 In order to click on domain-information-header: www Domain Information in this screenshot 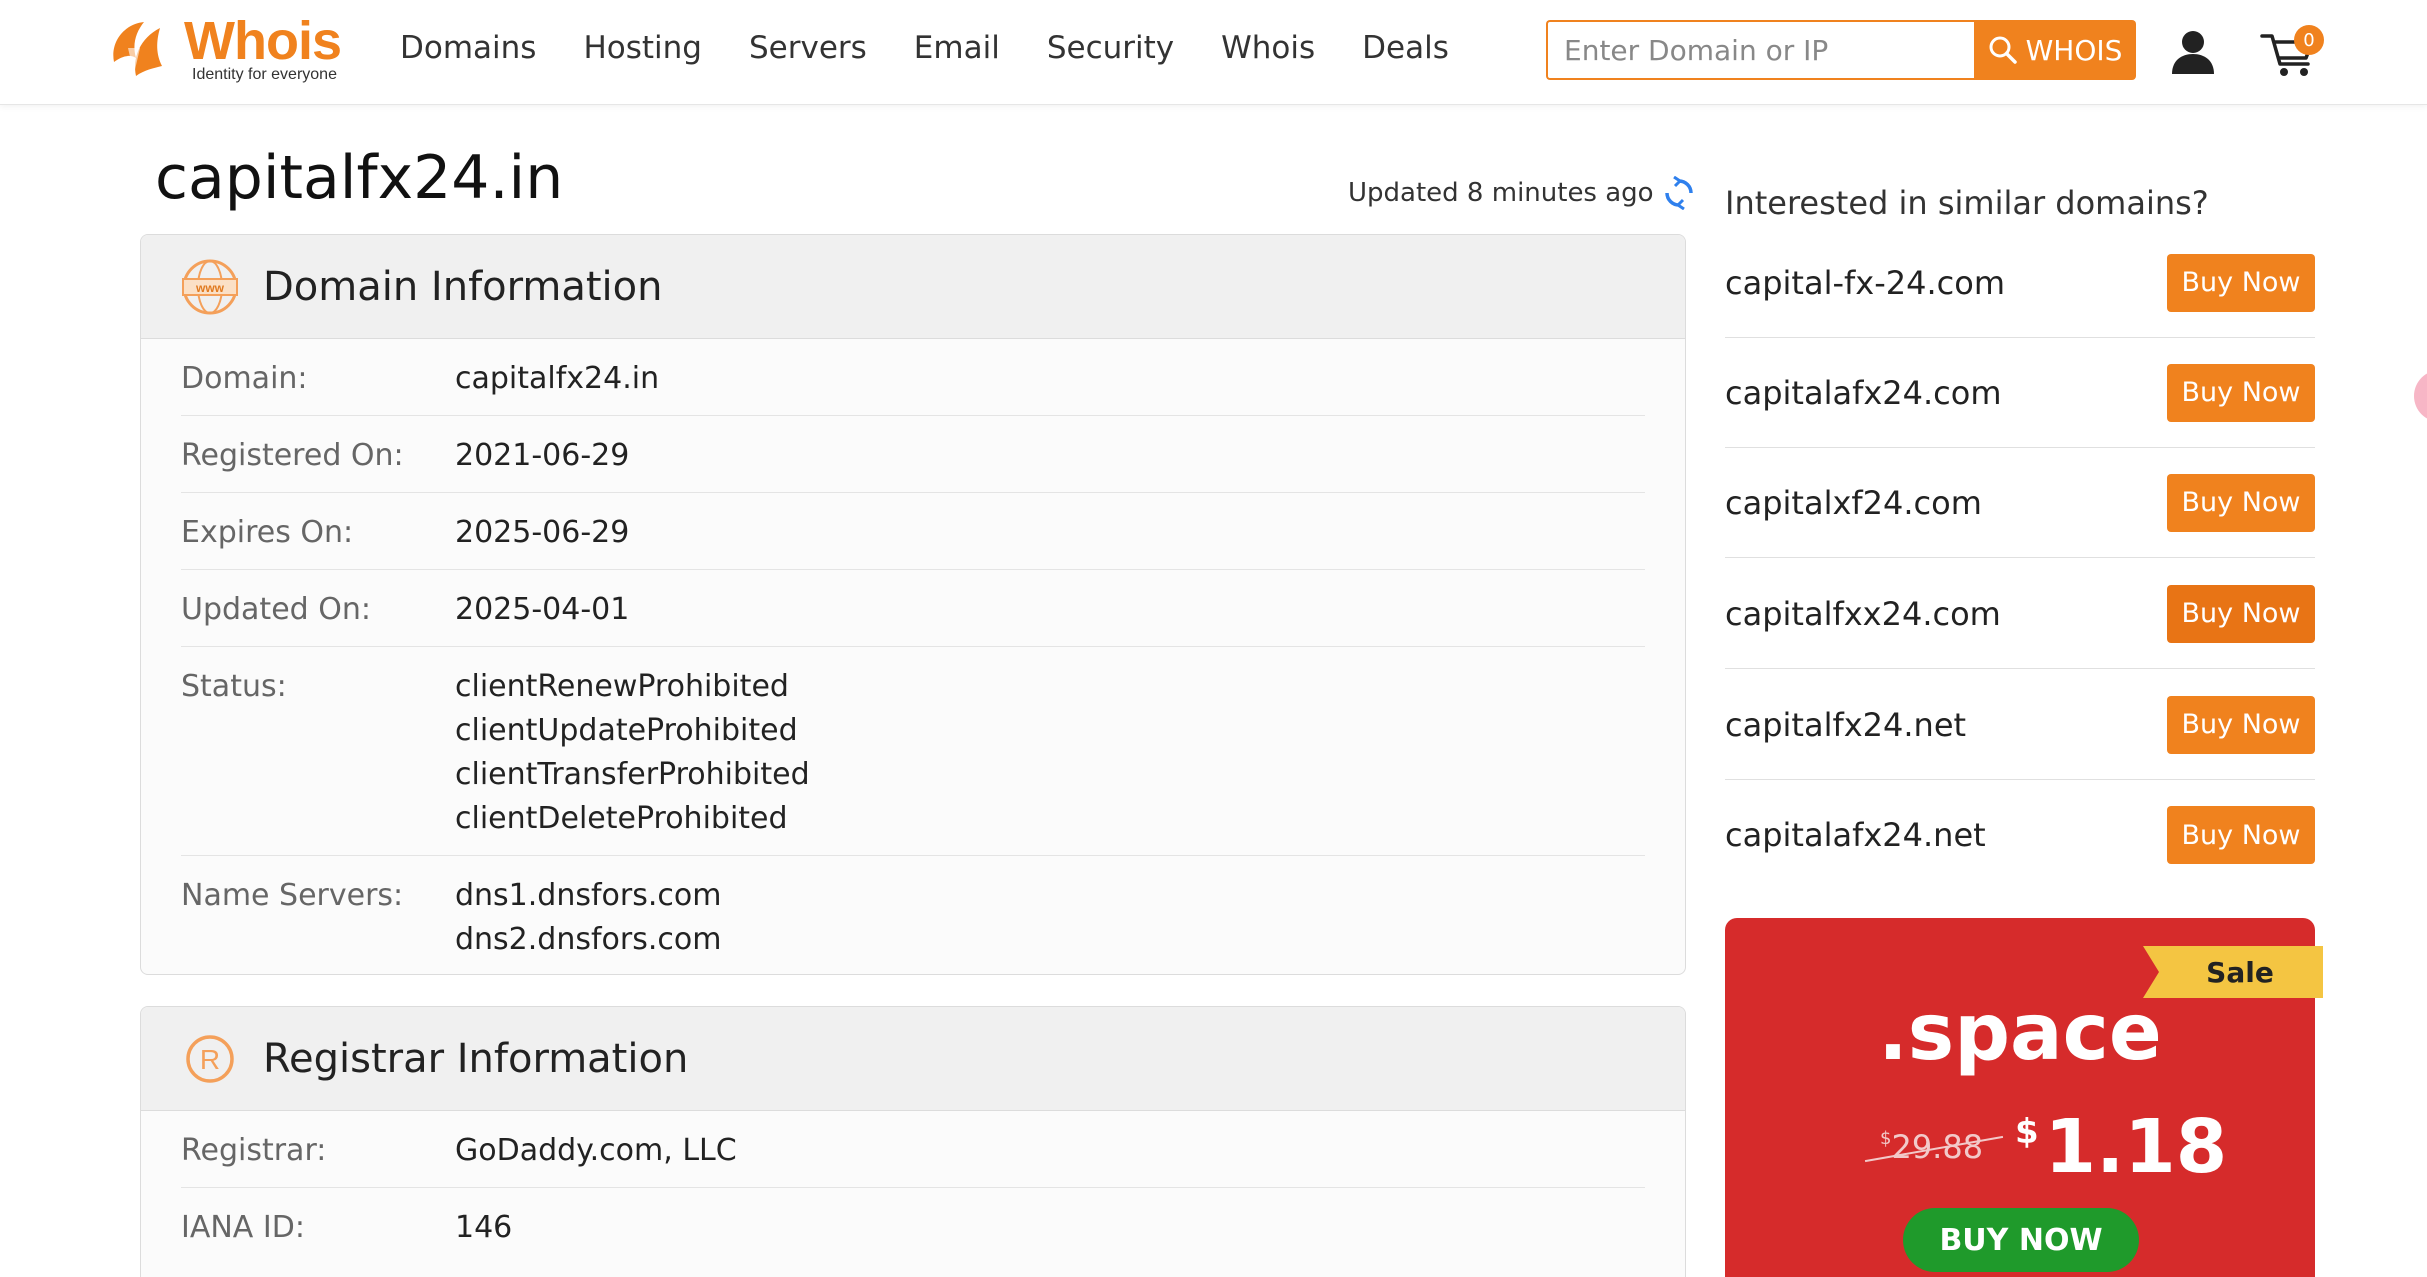, I will do `click(913, 287)`.